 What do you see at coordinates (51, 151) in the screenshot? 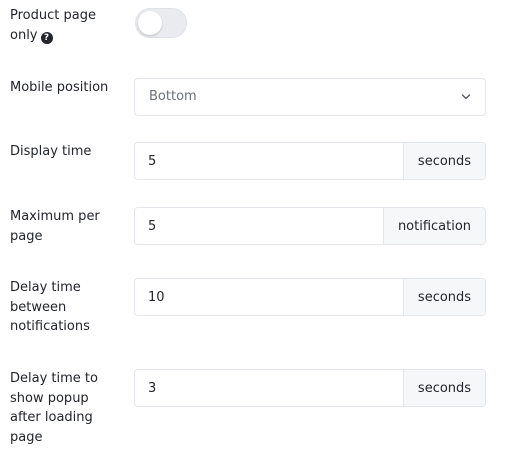
I see `display-time-label: Display time` at bounding box center [51, 151].